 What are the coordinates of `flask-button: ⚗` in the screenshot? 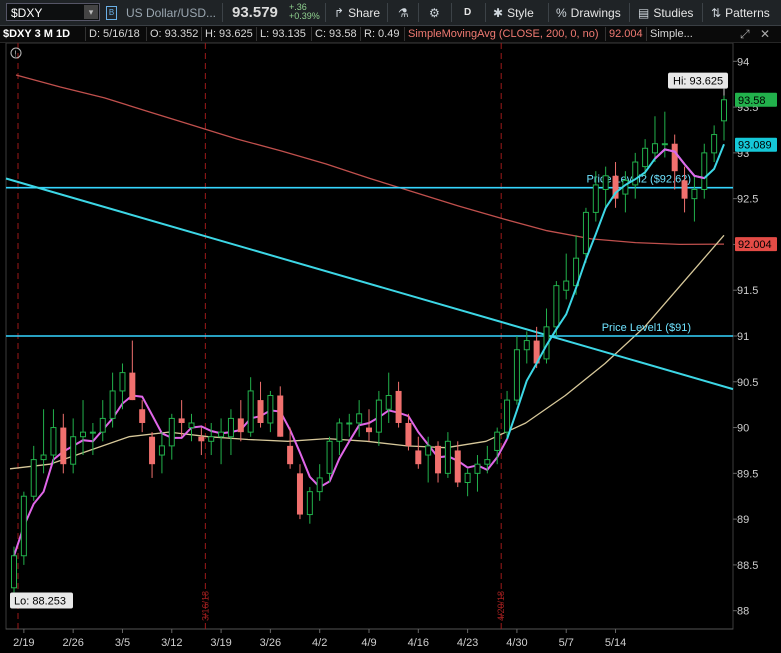 It's located at (405, 12).